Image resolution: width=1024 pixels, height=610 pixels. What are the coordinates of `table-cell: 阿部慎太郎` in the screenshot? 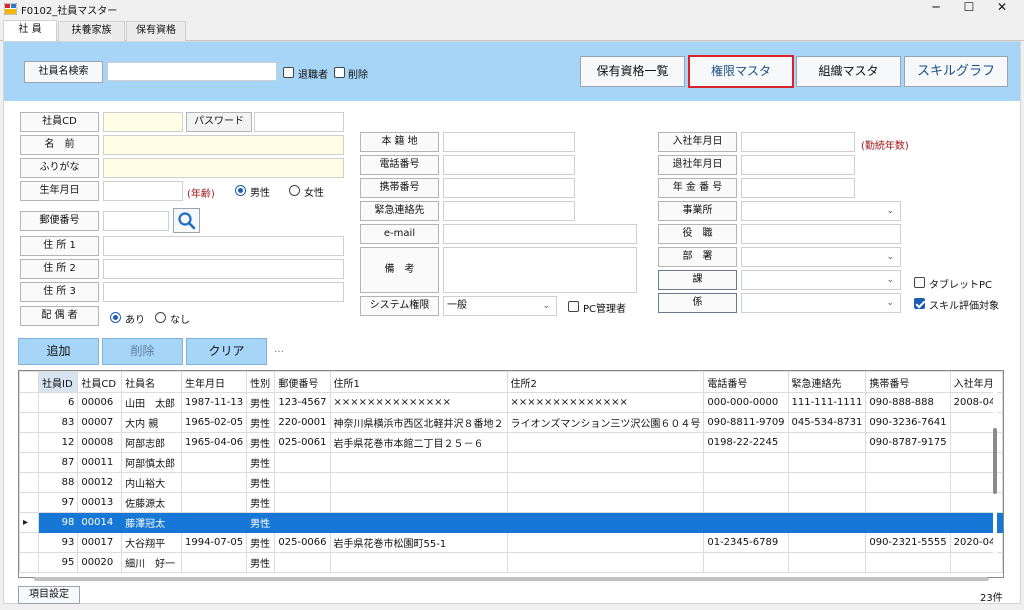 It's located at (151, 462).